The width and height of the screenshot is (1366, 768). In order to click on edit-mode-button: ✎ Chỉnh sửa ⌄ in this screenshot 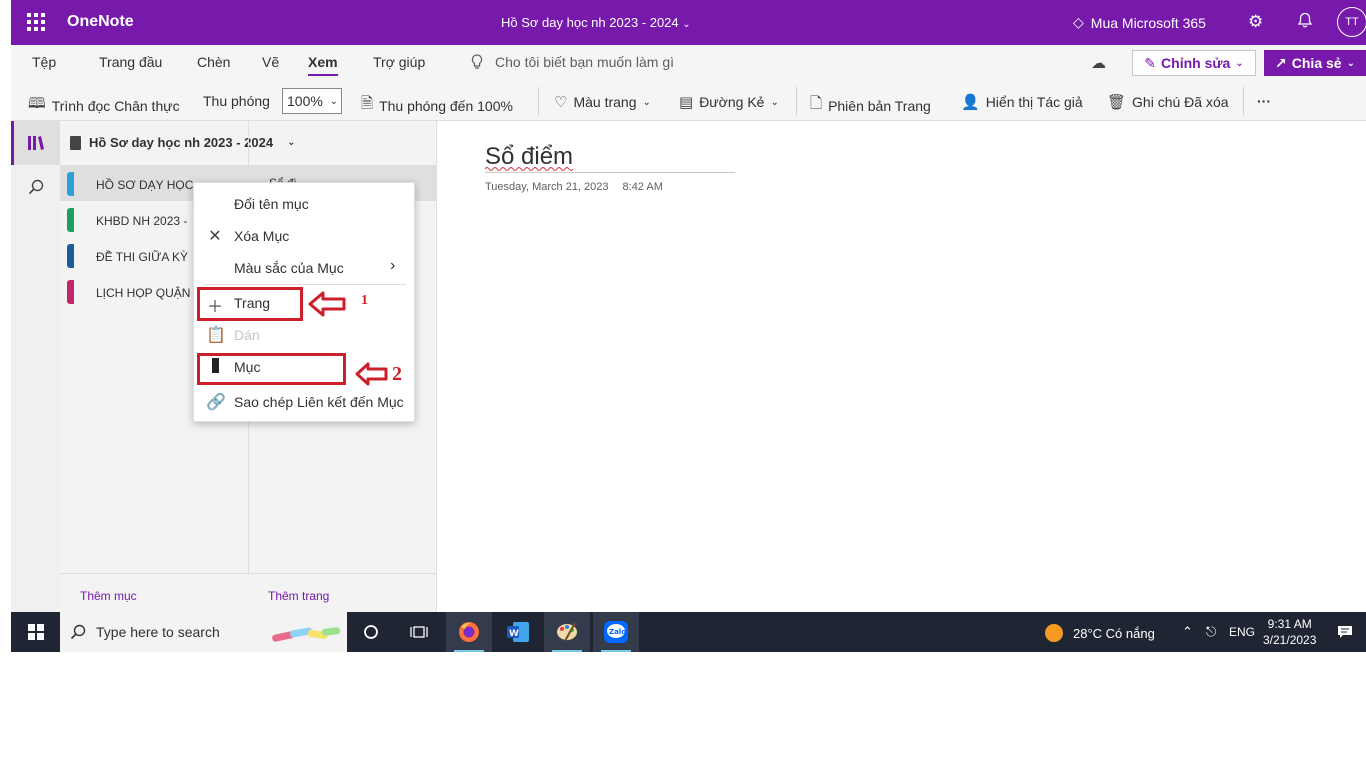, I will do `click(1194, 63)`.